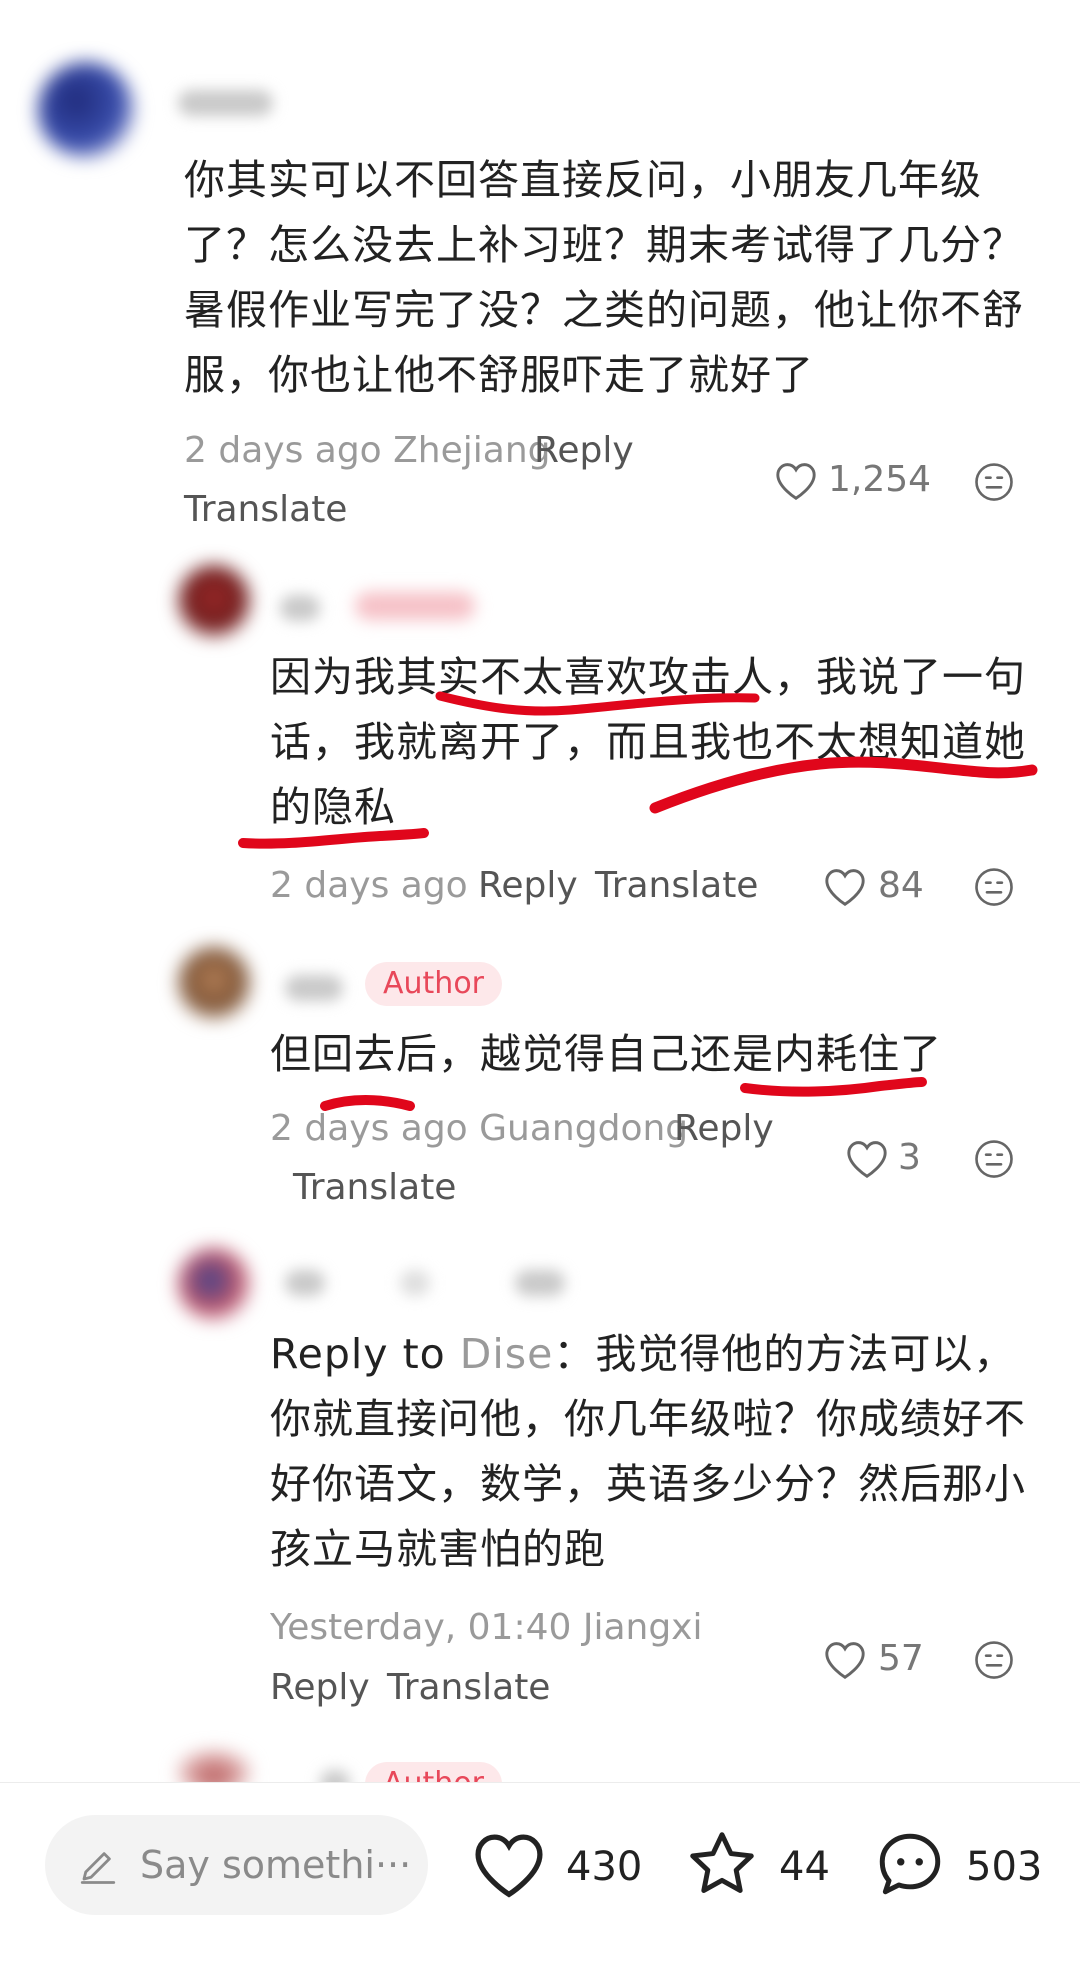 This screenshot has width=1080, height=1961. Describe the element at coordinates (648, 742) in the screenshot. I see `comment-text: 因为我其实不太喜欢攻击人，我说了一句话，我就离开了，而且我也不太想知道她的隐私` at that location.